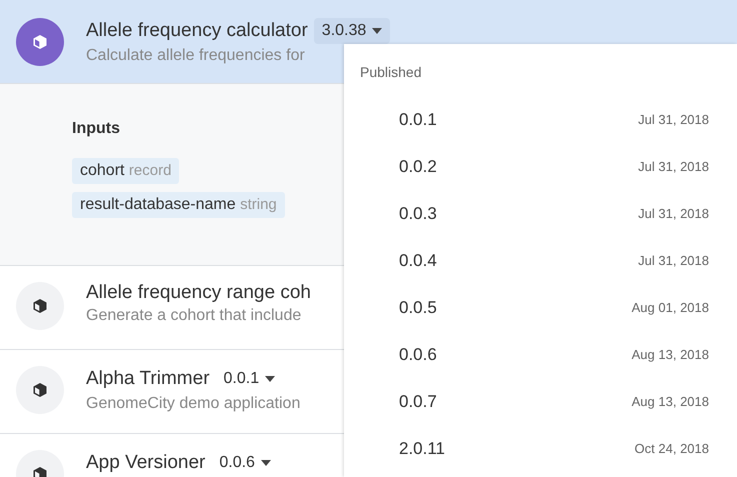 This screenshot has height=477, width=737. Describe the element at coordinates (540, 354) in the screenshot. I see `version-item: 0.0.6 Aug 13, 2018` at that location.